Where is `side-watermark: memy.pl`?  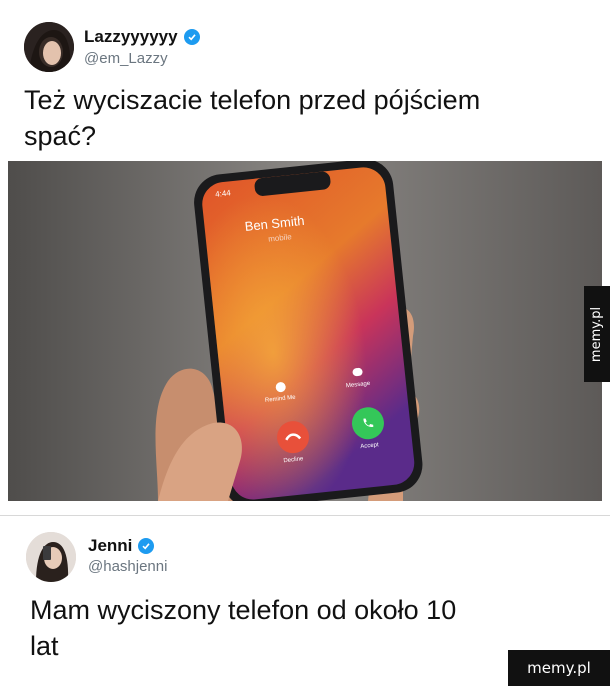
side-watermark: memy.pl is located at coordinates (597, 334).